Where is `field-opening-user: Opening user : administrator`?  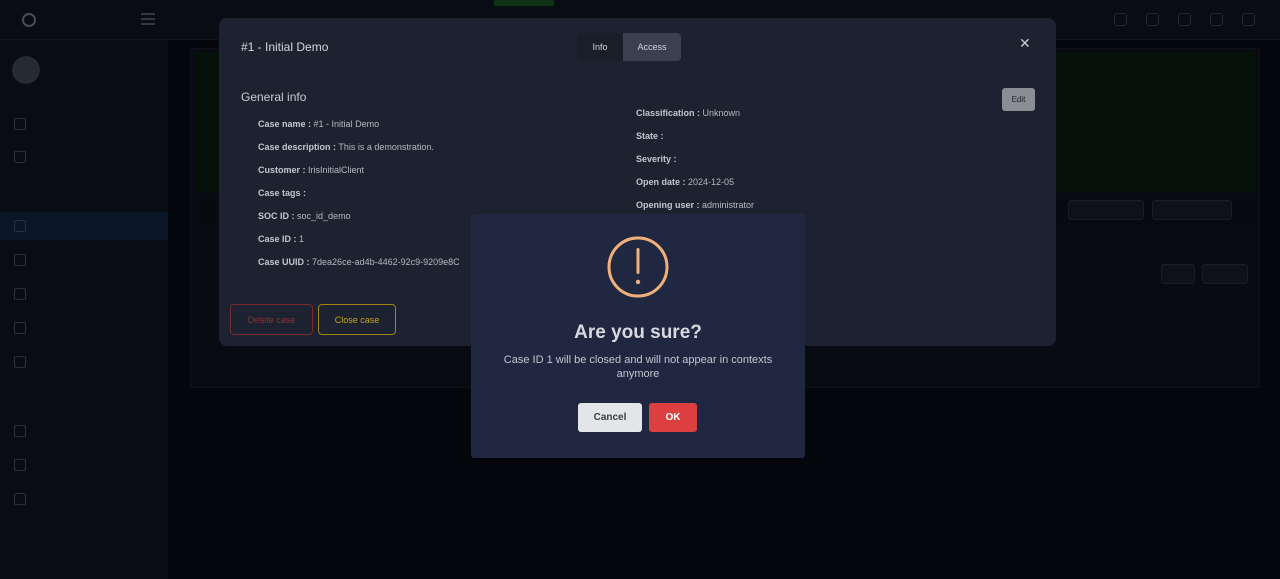 field-opening-user: Opening user : administrator is located at coordinates (695, 205).